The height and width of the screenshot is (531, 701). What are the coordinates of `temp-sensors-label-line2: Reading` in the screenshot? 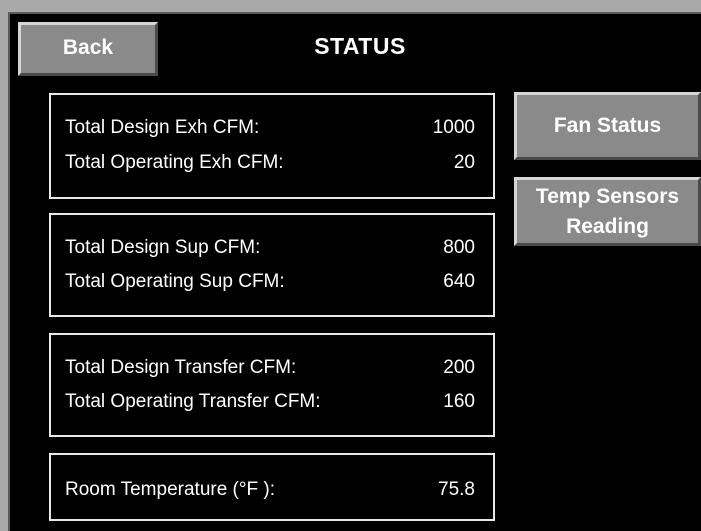 It's located at (607, 226).